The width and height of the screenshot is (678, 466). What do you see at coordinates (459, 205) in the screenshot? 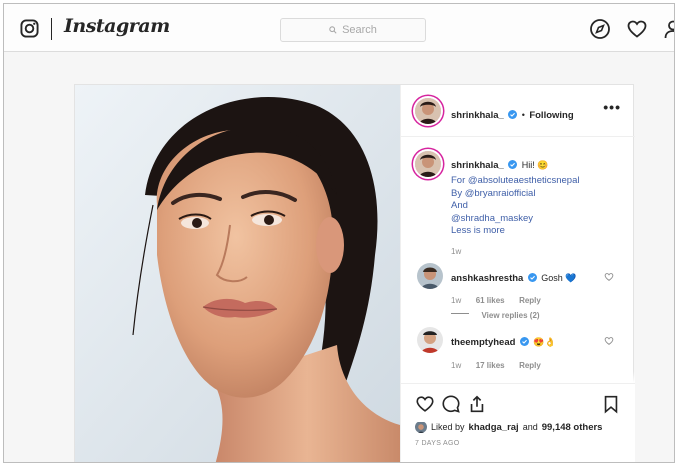
I see `caption-line: And` at bounding box center [459, 205].